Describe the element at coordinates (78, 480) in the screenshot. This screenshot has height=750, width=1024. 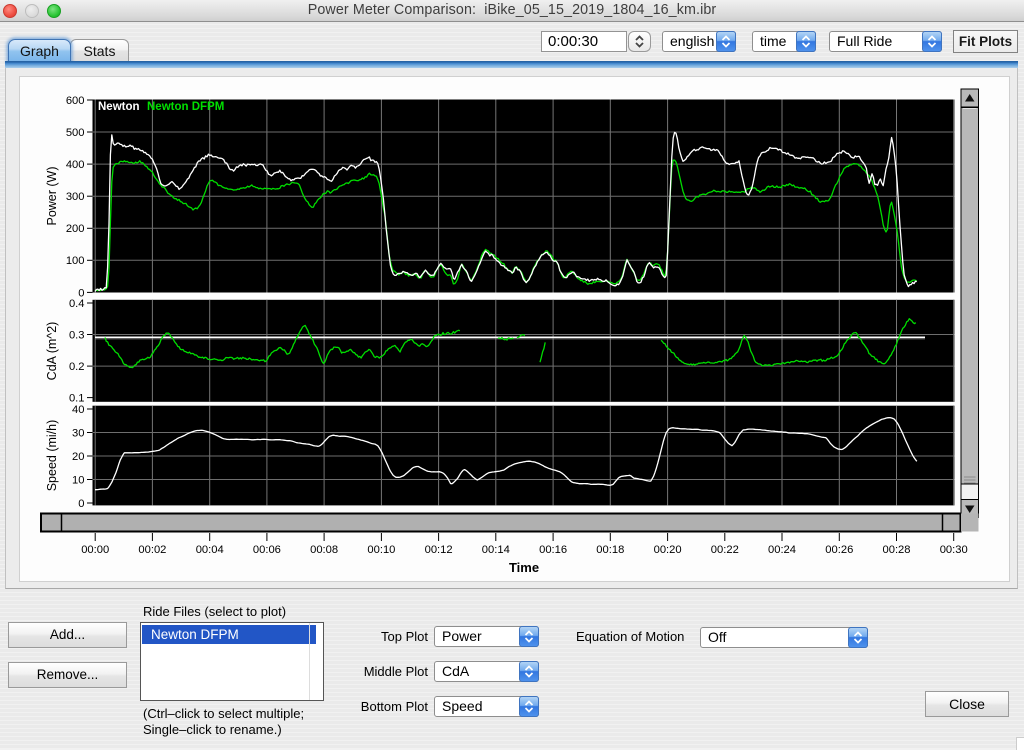
I see `svg-text: 10` at that location.